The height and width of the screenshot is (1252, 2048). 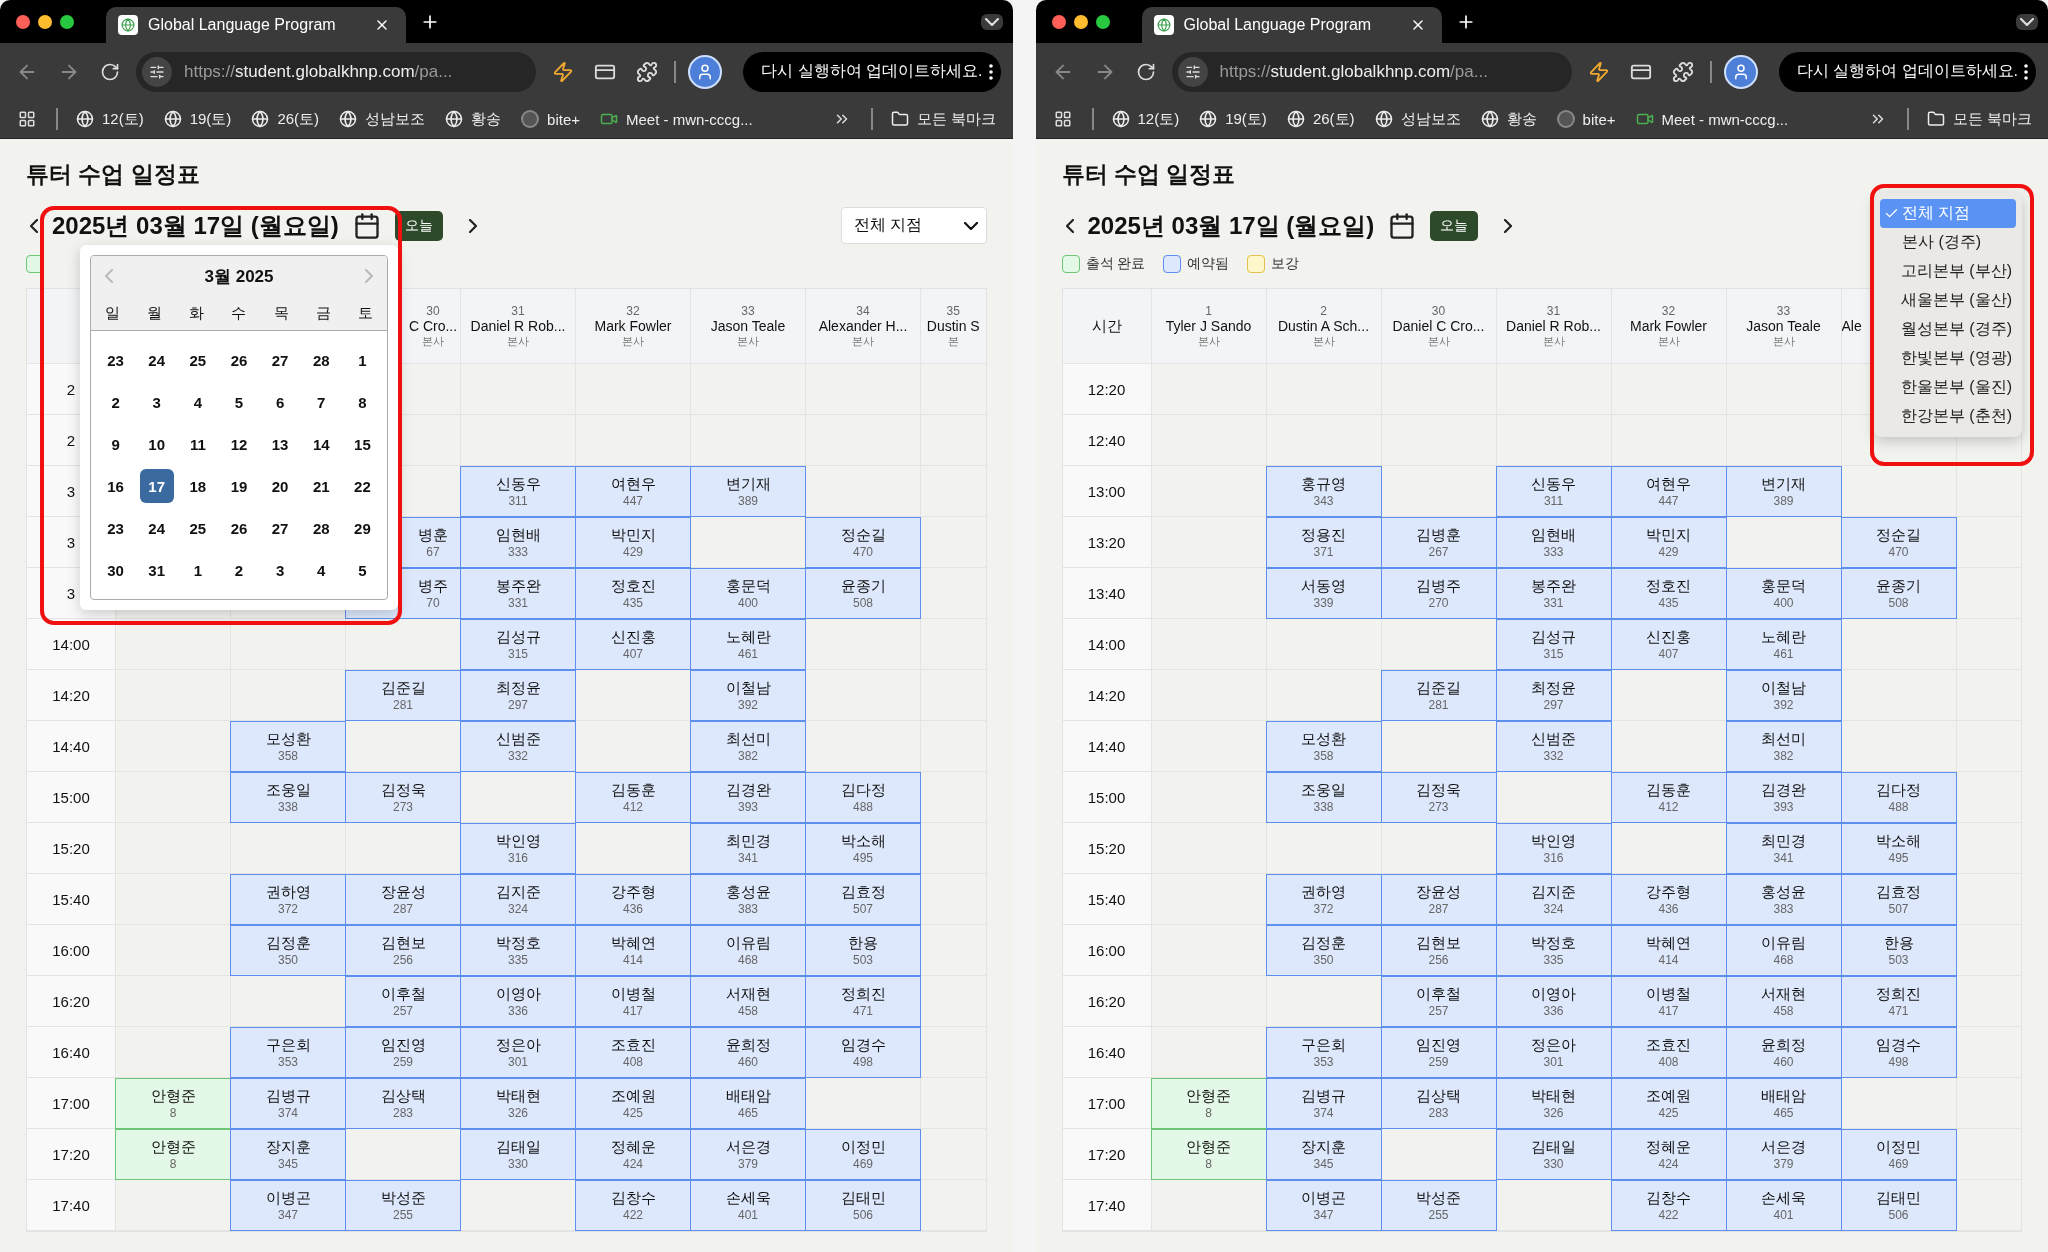 What do you see at coordinates (1553, 746) in the screenshot?
I see `lesson-cell: 신범준 332` at bounding box center [1553, 746].